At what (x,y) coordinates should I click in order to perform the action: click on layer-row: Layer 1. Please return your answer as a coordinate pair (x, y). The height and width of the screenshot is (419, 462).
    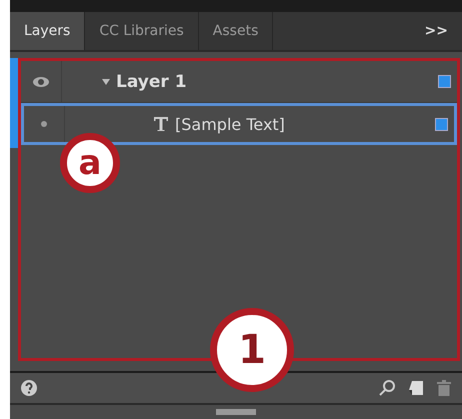
    Looking at the image, I should click on (239, 82).